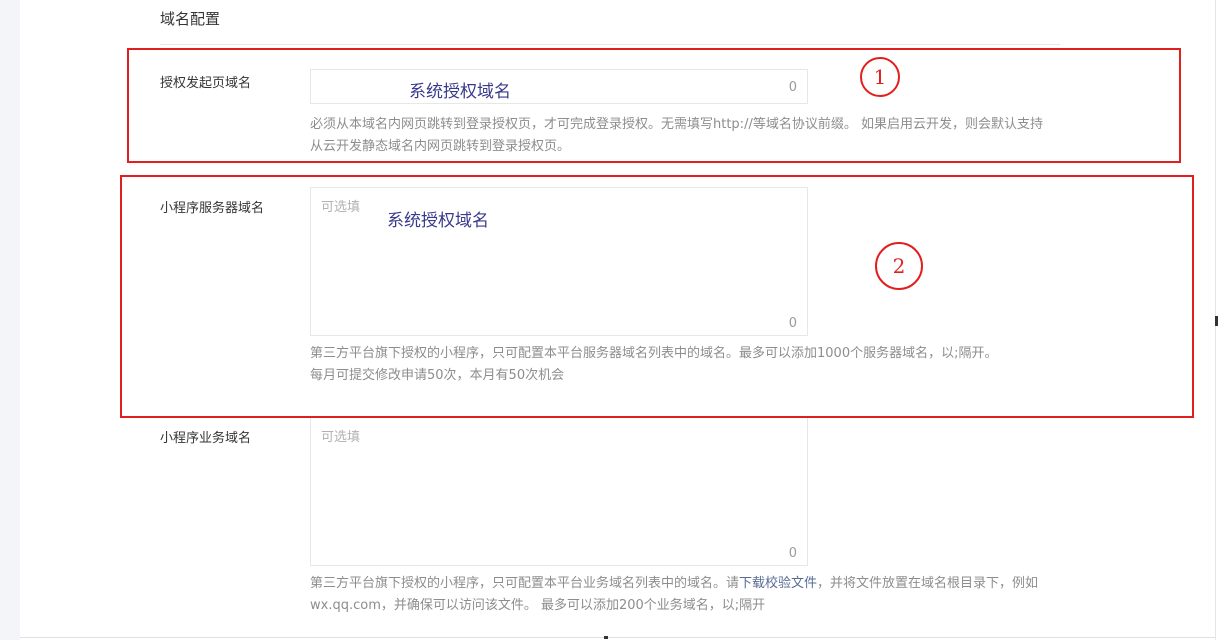  What do you see at coordinates (559, 491) in the screenshot?
I see `business-domain-textarea: 可选填 0` at bounding box center [559, 491].